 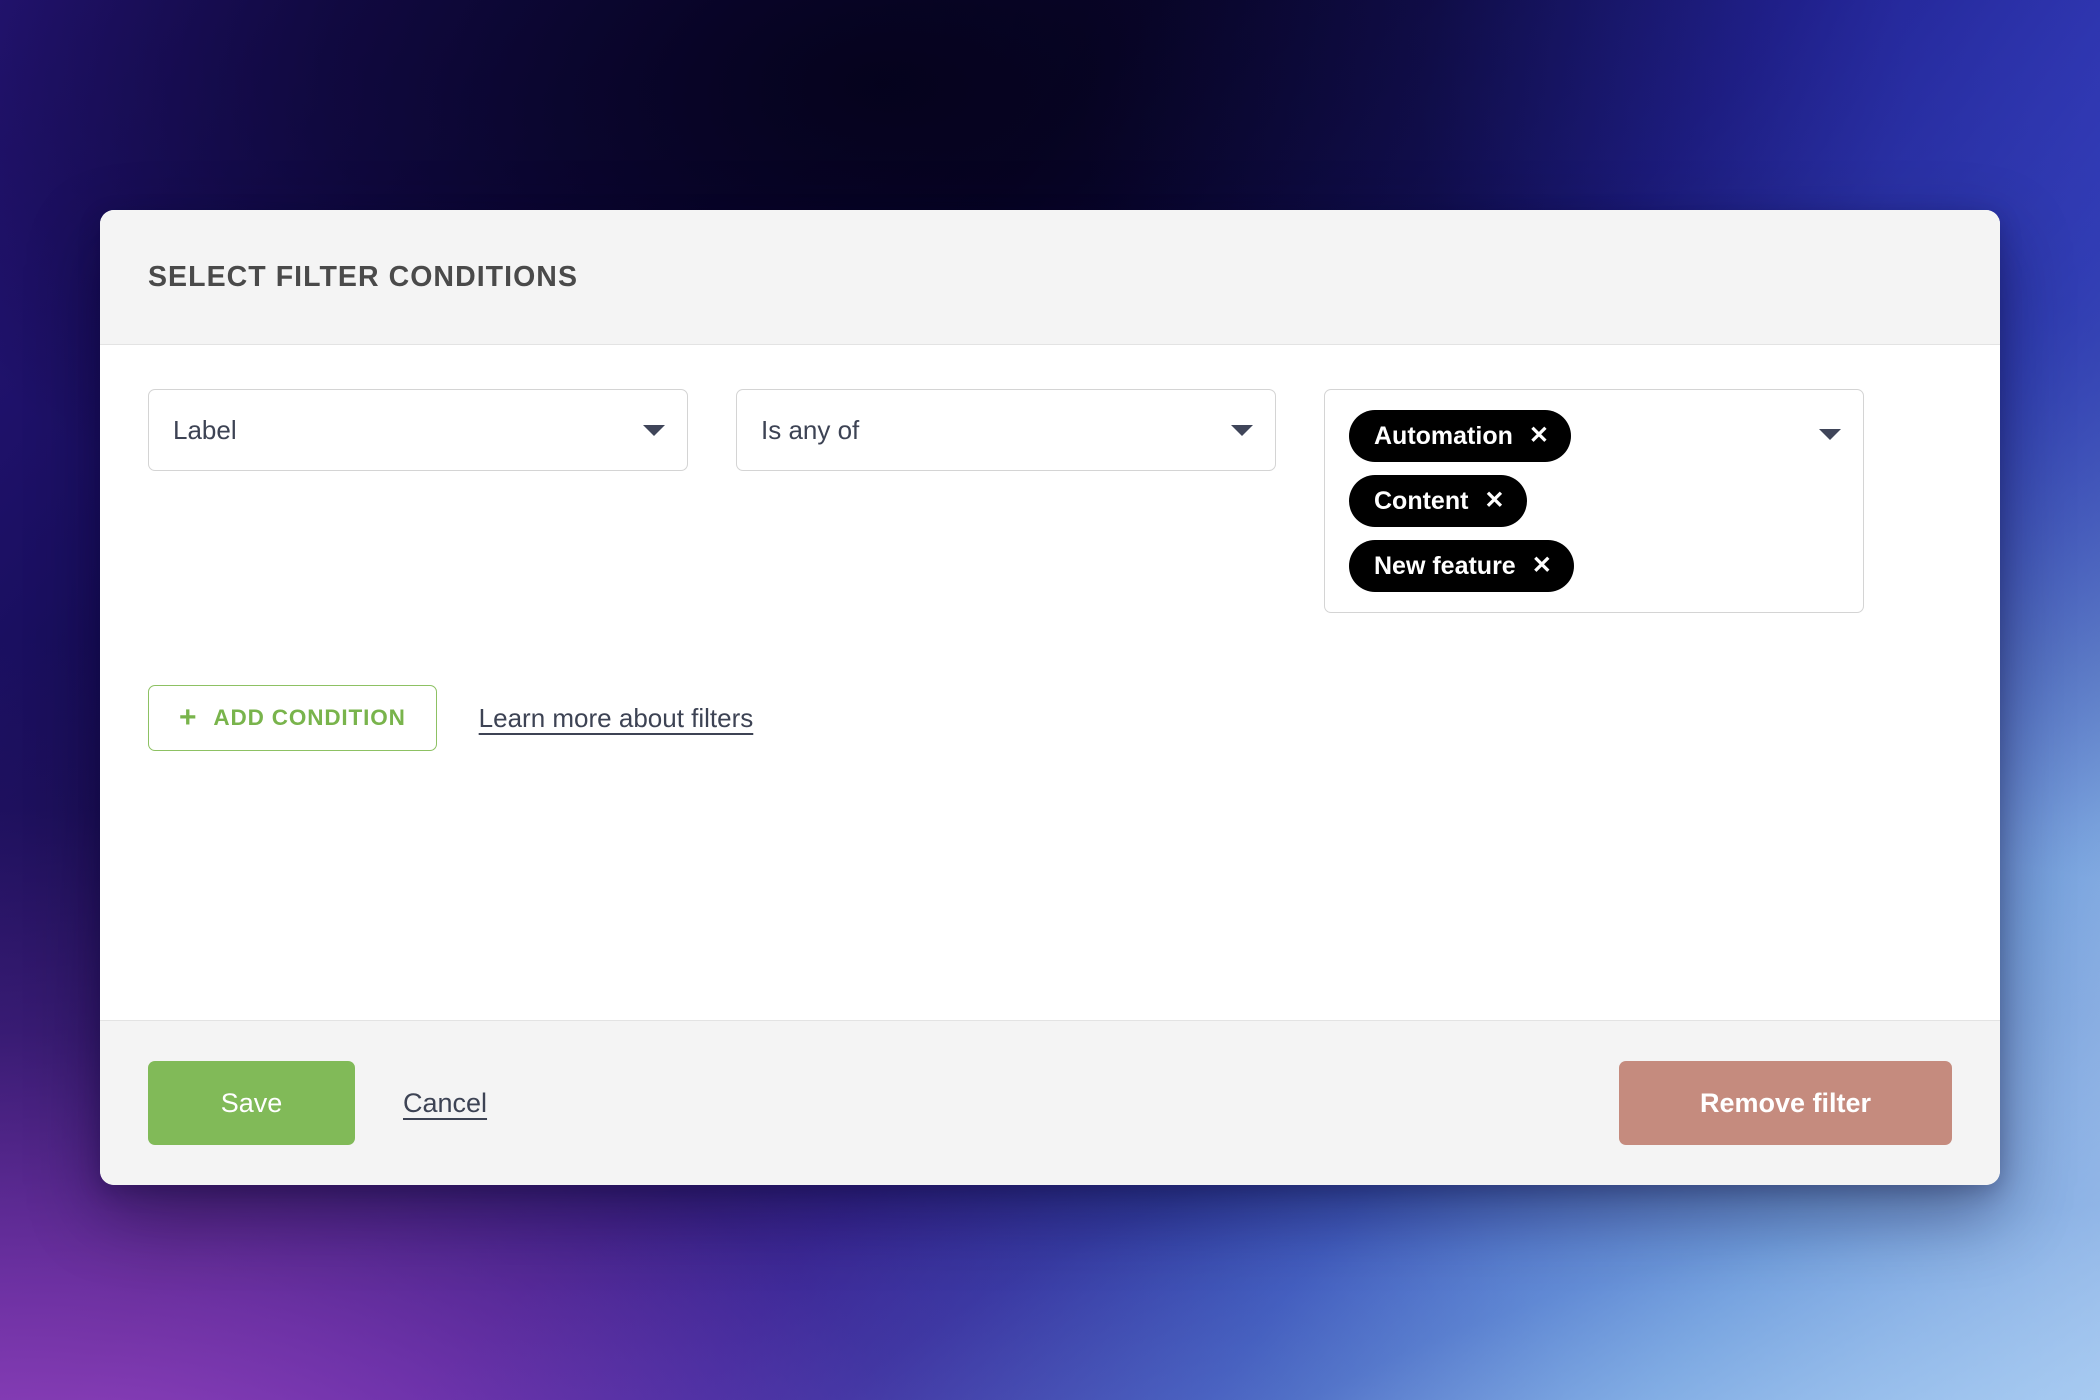 I want to click on plus-icon: +, so click(x=188, y=717).